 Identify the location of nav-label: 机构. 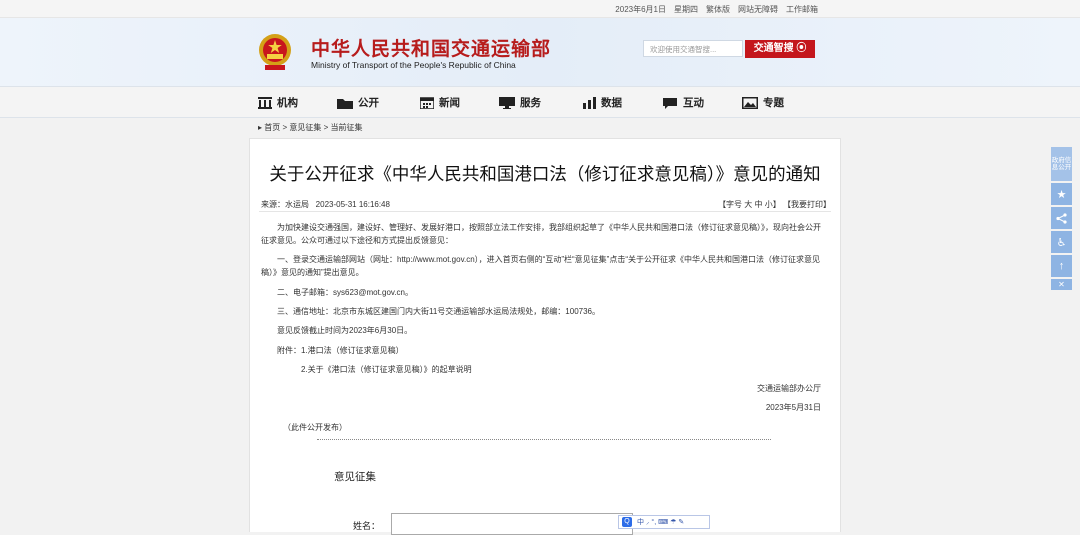
(287, 103).